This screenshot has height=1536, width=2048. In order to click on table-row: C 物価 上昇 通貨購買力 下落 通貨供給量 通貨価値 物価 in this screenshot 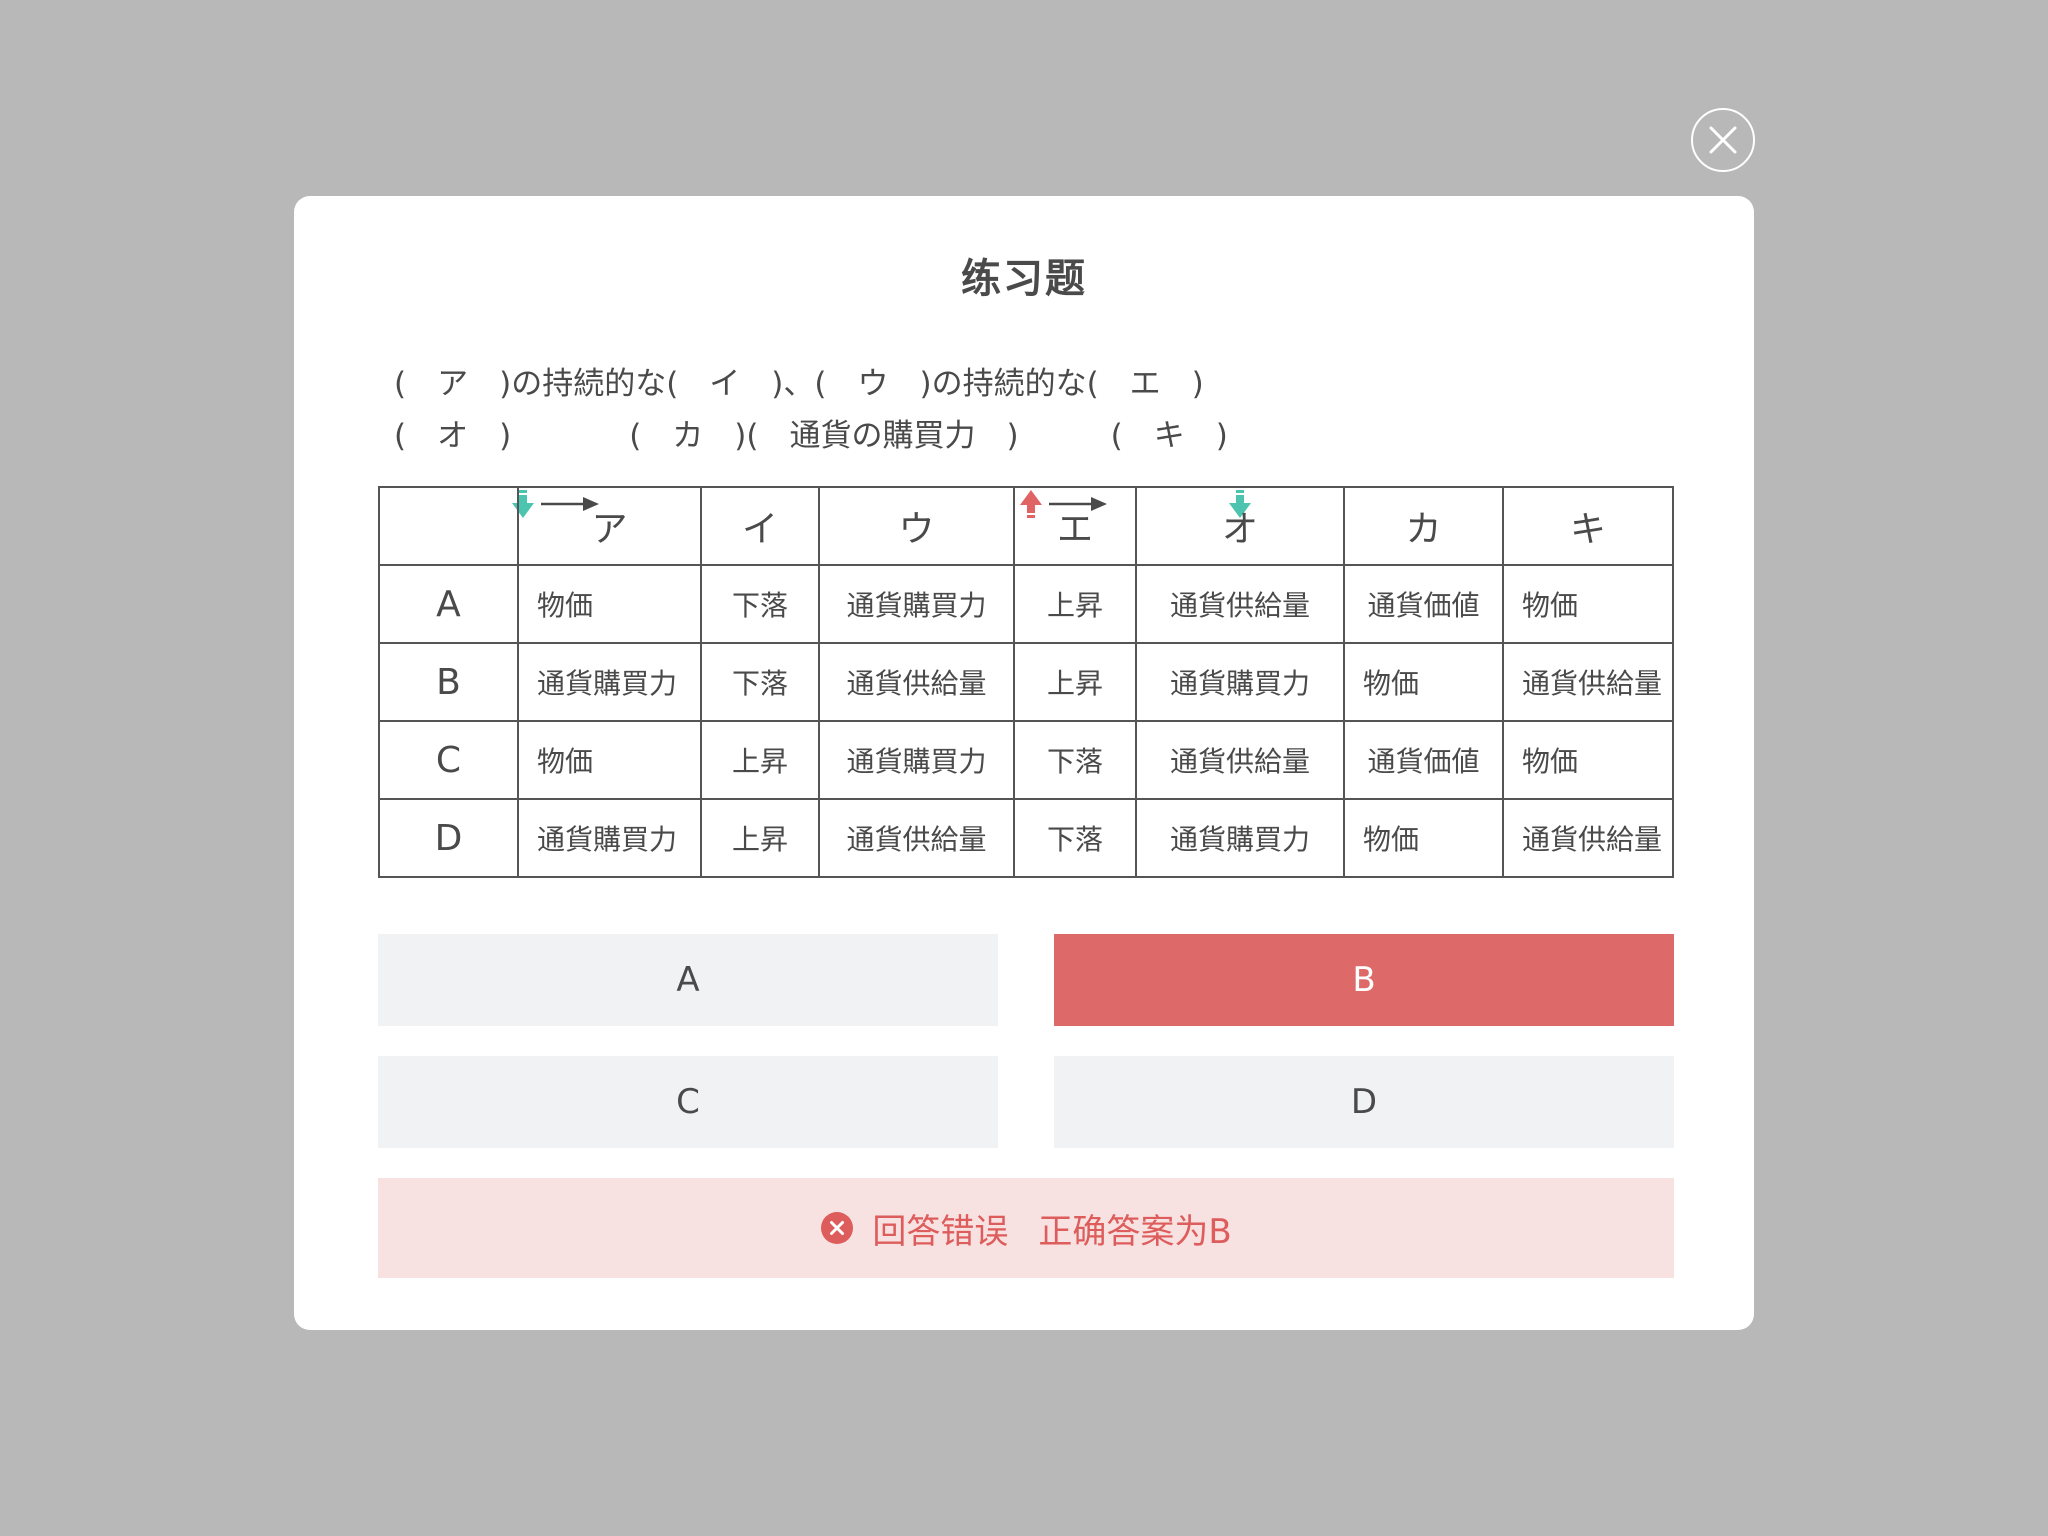, I will do `click(1026, 760)`.